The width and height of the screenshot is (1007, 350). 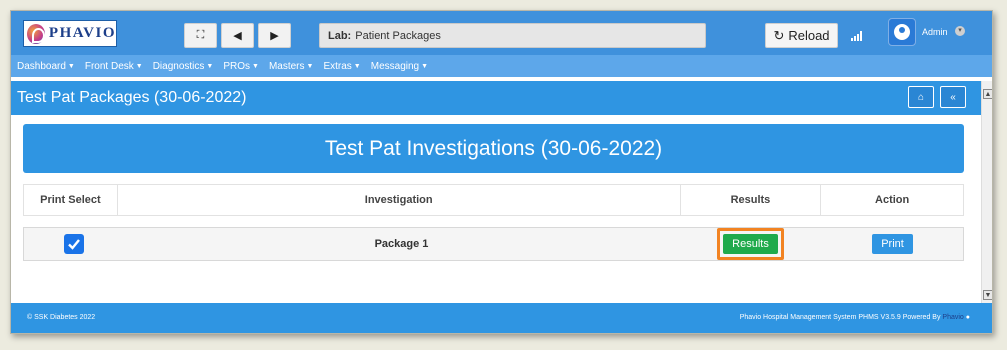 I want to click on table-row: Package 1 Results Print, so click(x=493, y=244).